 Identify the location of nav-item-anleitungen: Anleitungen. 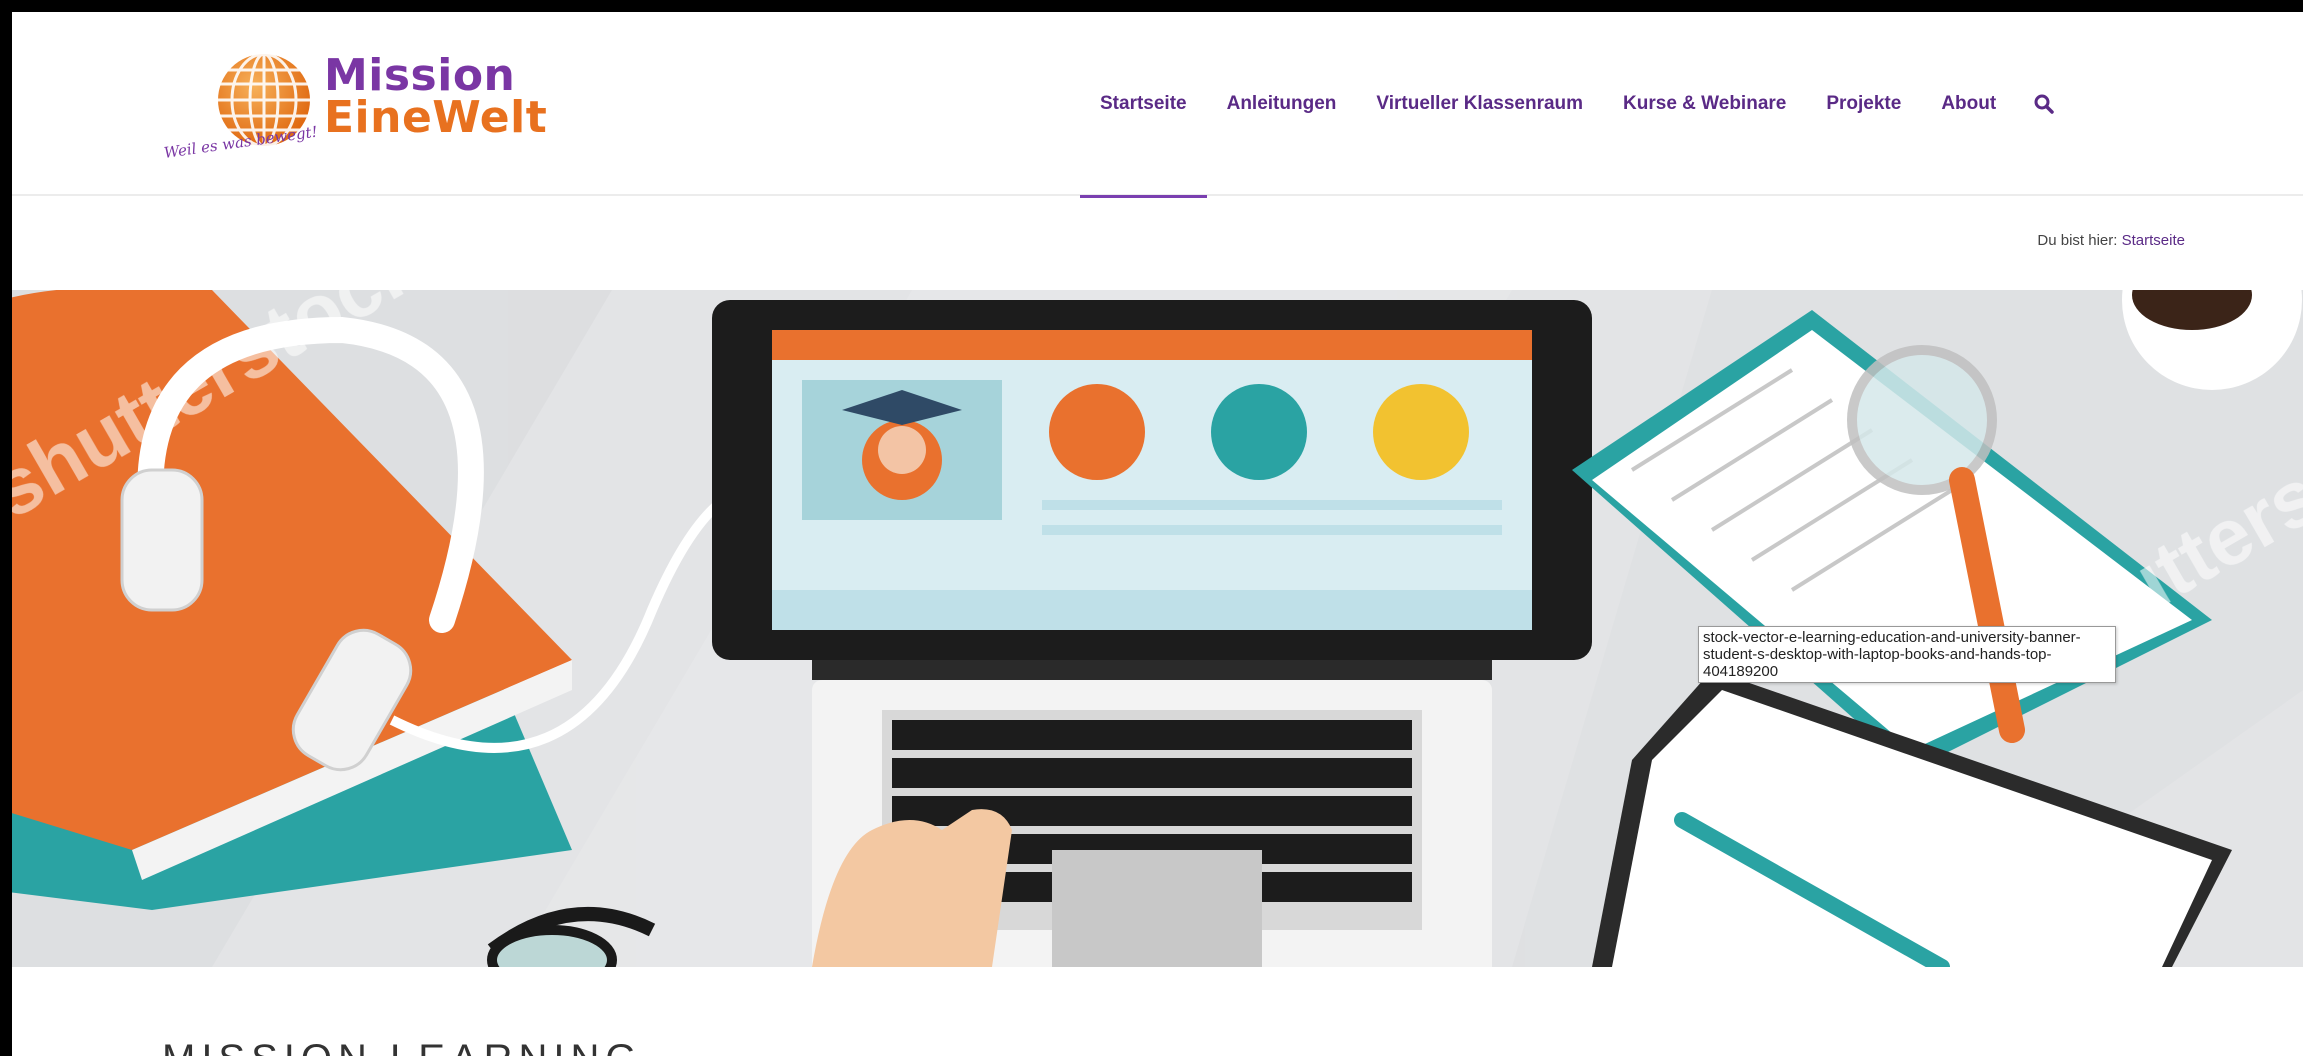
(1282, 104).